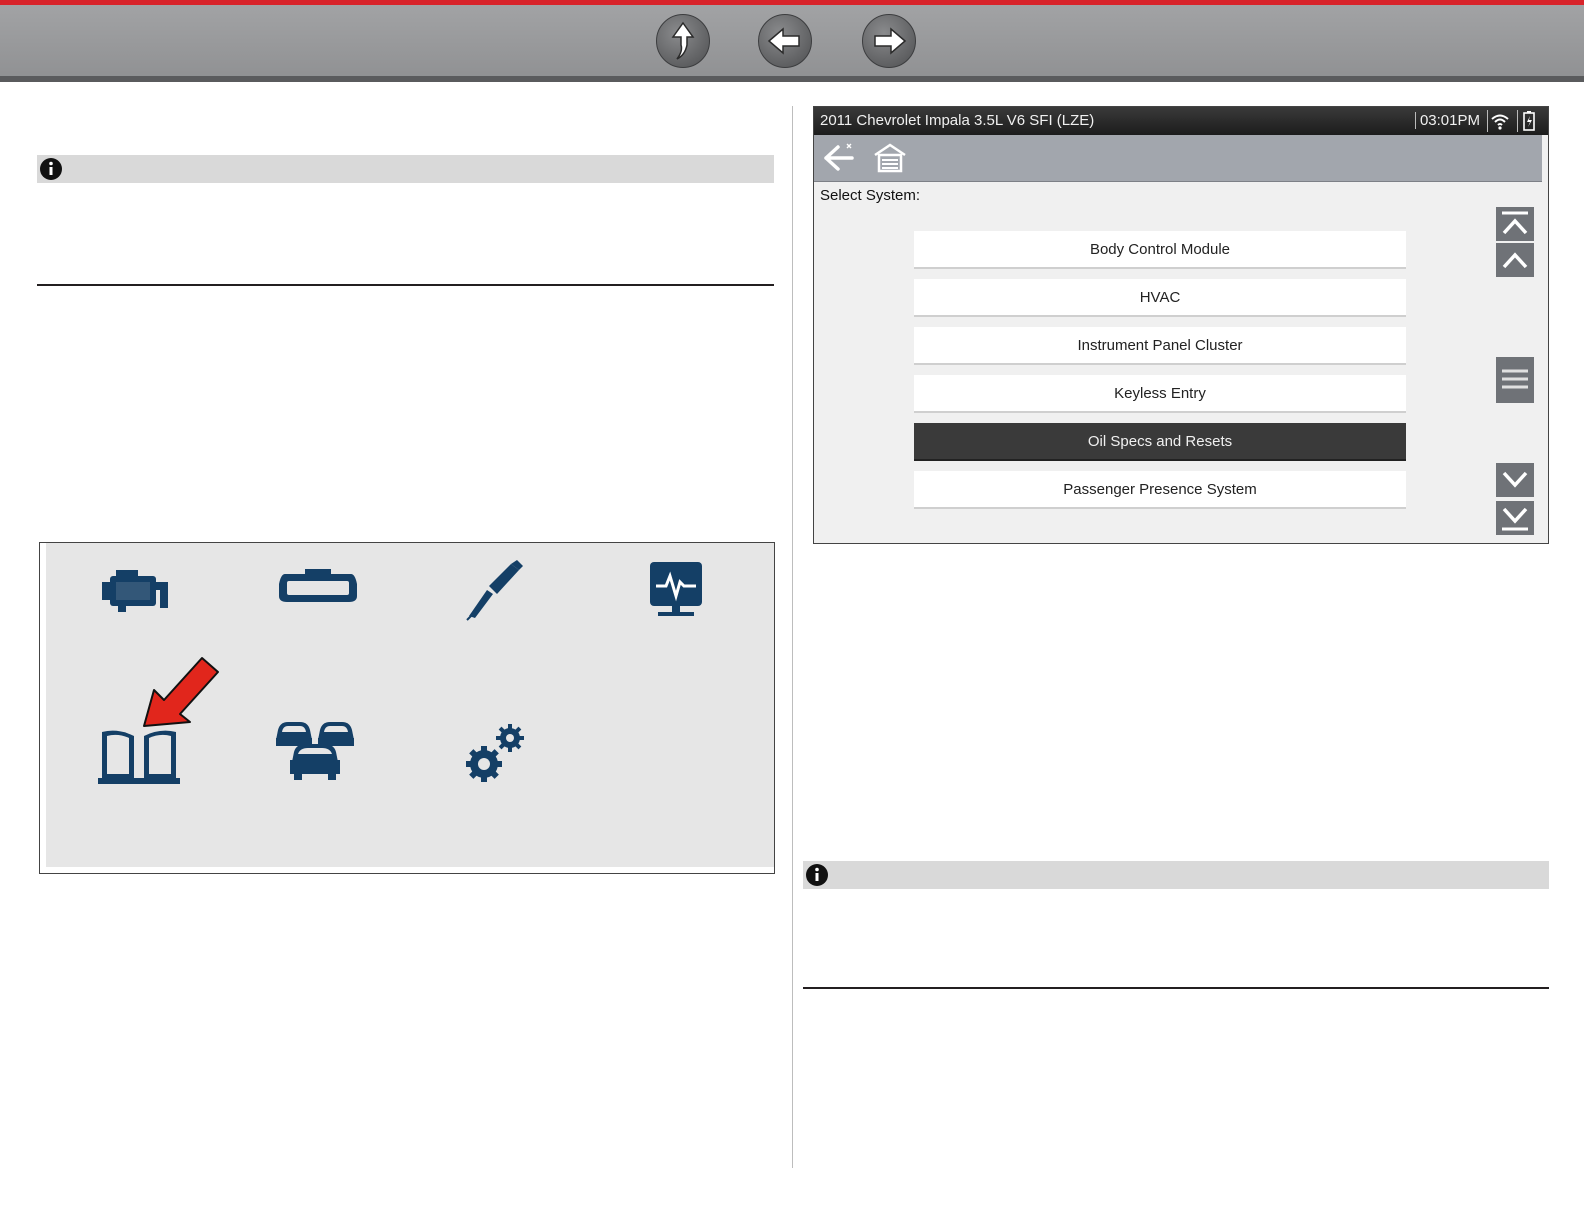 The height and width of the screenshot is (1224, 1584). Describe the element at coordinates (1160, 394) in the screenshot. I see `menu-item-keyless-entry: Keyless Entry` at that location.